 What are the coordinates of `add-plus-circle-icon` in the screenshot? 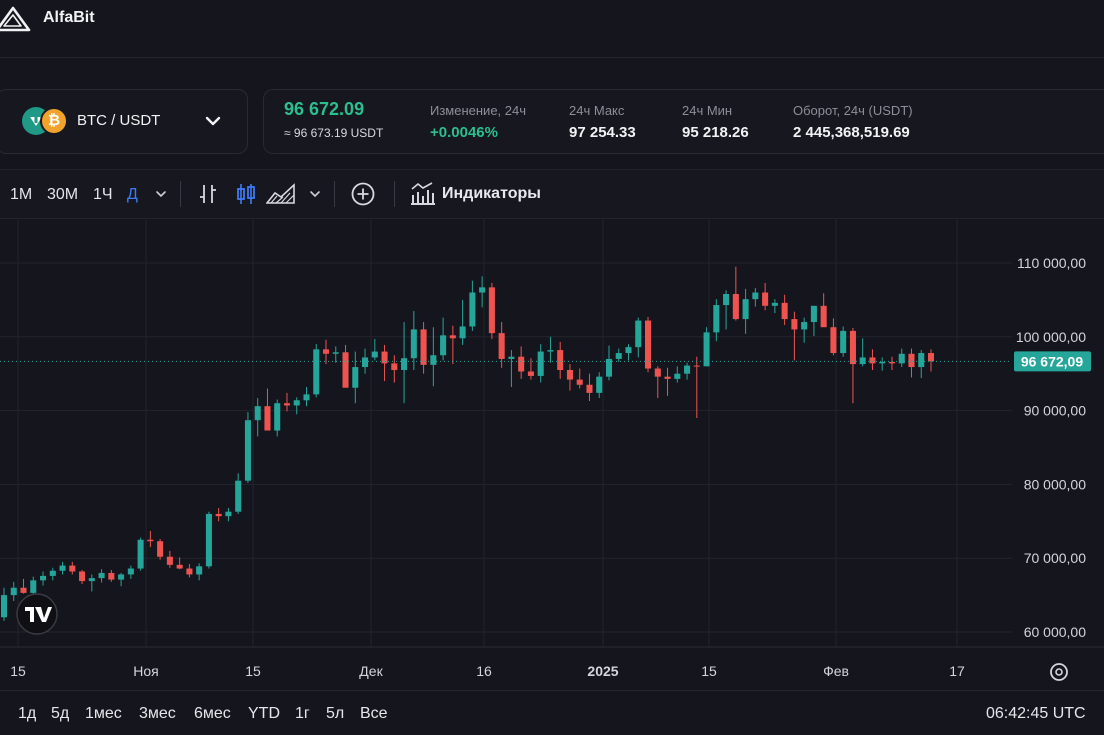 It's located at (363, 194).